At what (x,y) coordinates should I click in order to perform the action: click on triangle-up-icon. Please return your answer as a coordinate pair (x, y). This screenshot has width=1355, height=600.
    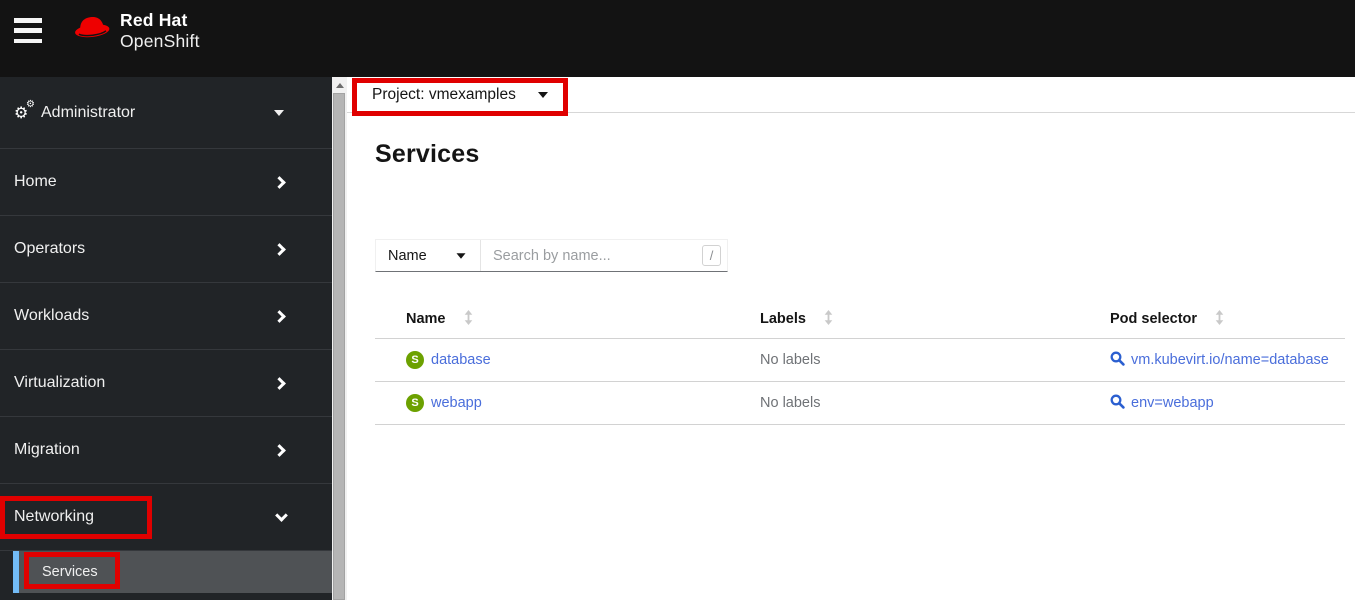
    Looking at the image, I should click on (339, 85).